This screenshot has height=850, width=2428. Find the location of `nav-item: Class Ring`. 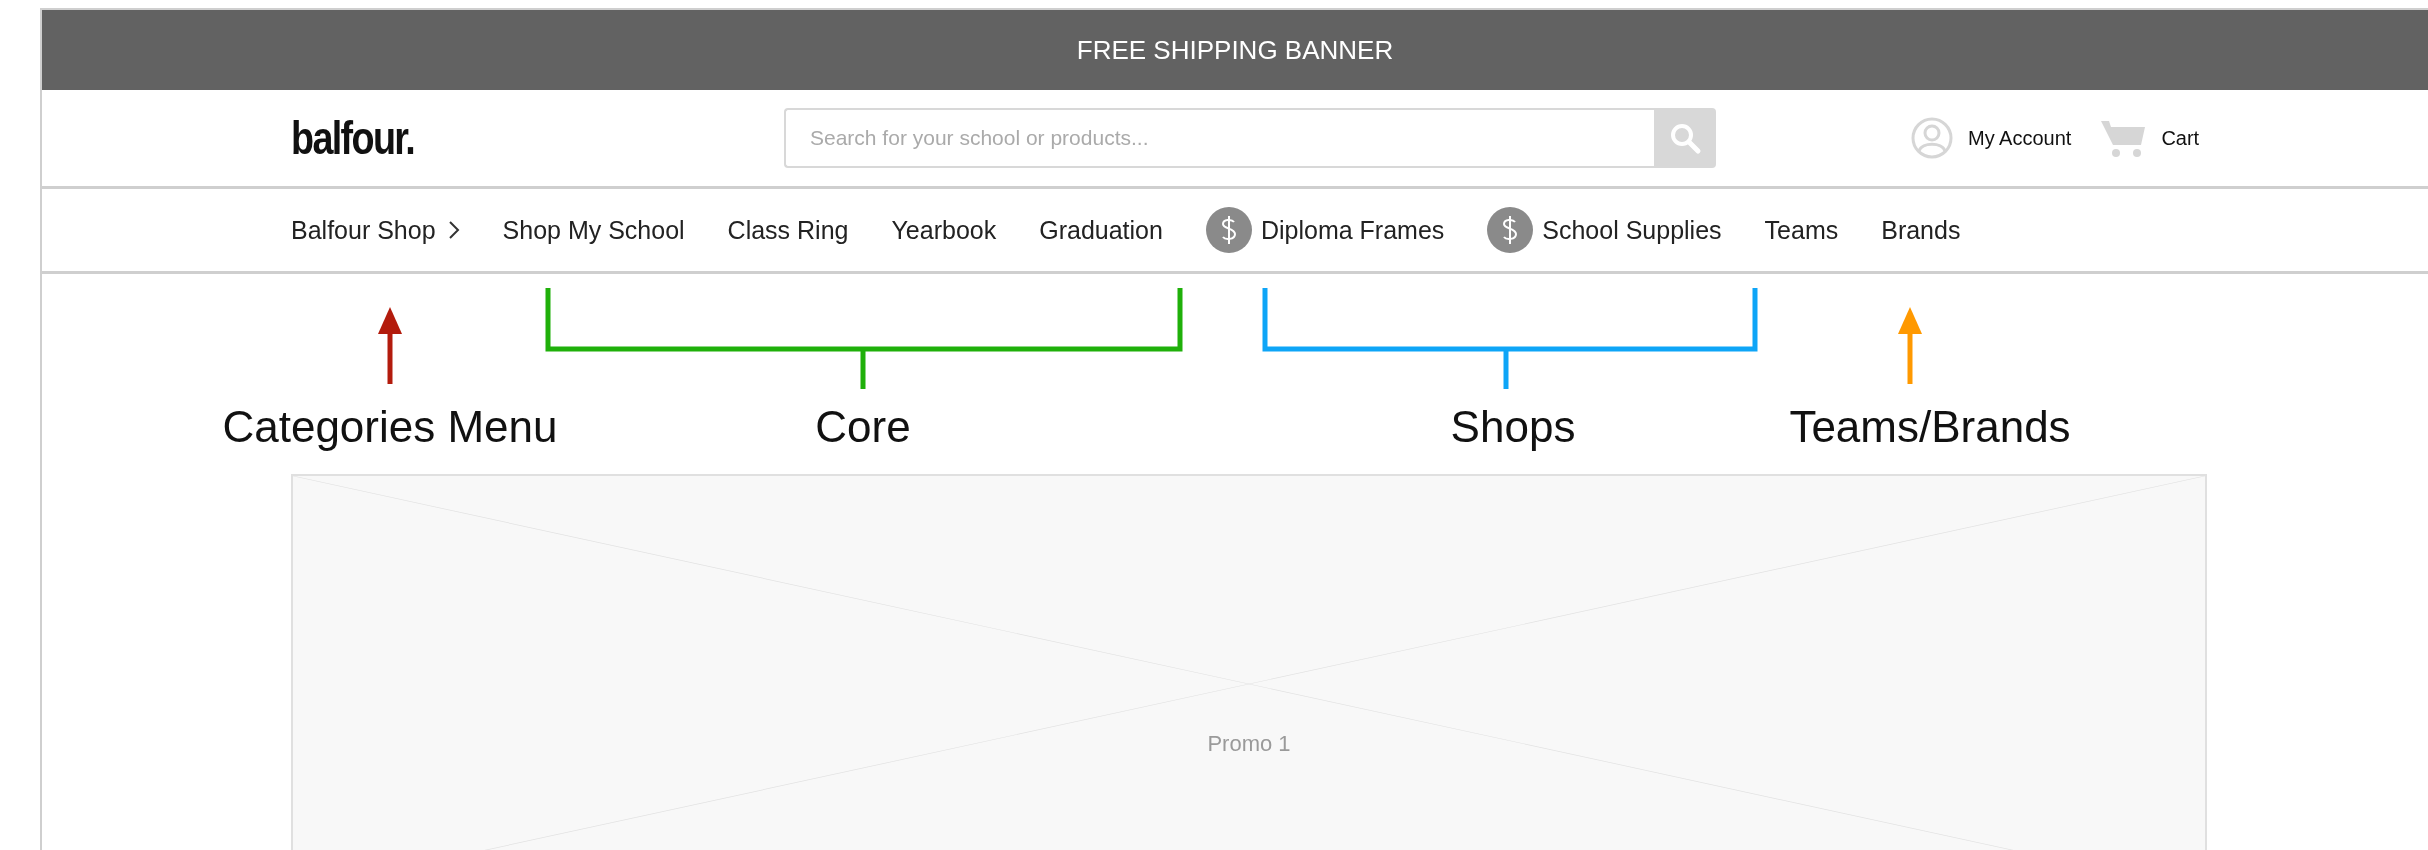

nav-item: Class Ring is located at coordinates (788, 230).